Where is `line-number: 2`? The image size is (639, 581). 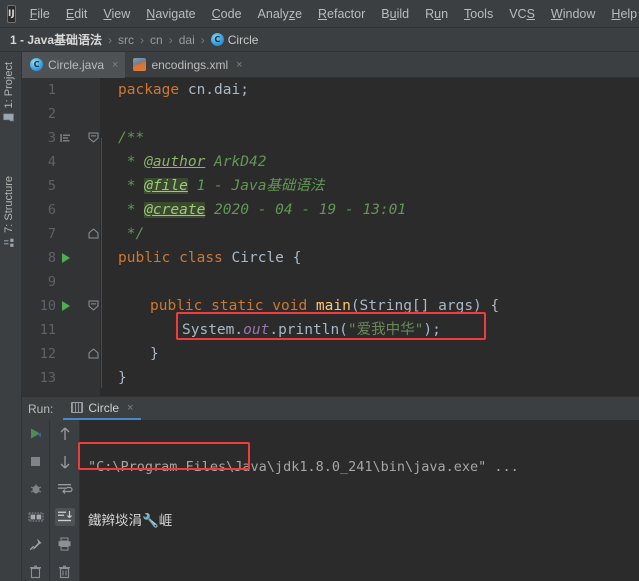
line-number: 2 is located at coordinates (51, 114).